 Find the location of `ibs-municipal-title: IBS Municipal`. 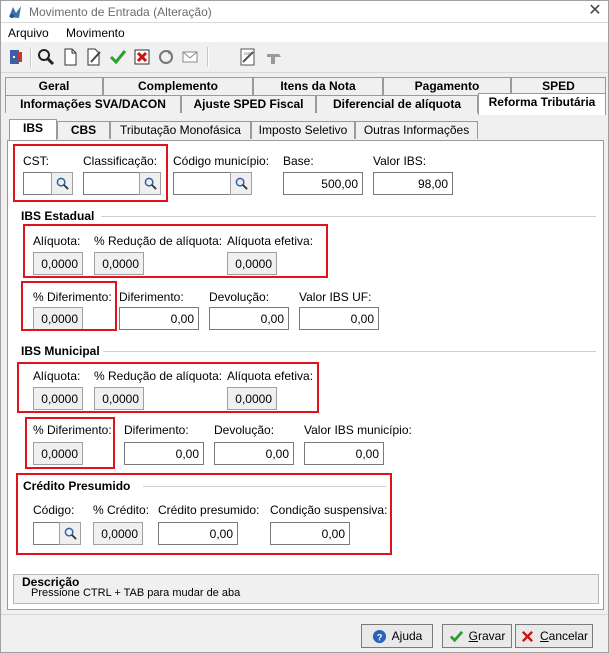

ibs-municipal-title: IBS Municipal is located at coordinates (60, 351).